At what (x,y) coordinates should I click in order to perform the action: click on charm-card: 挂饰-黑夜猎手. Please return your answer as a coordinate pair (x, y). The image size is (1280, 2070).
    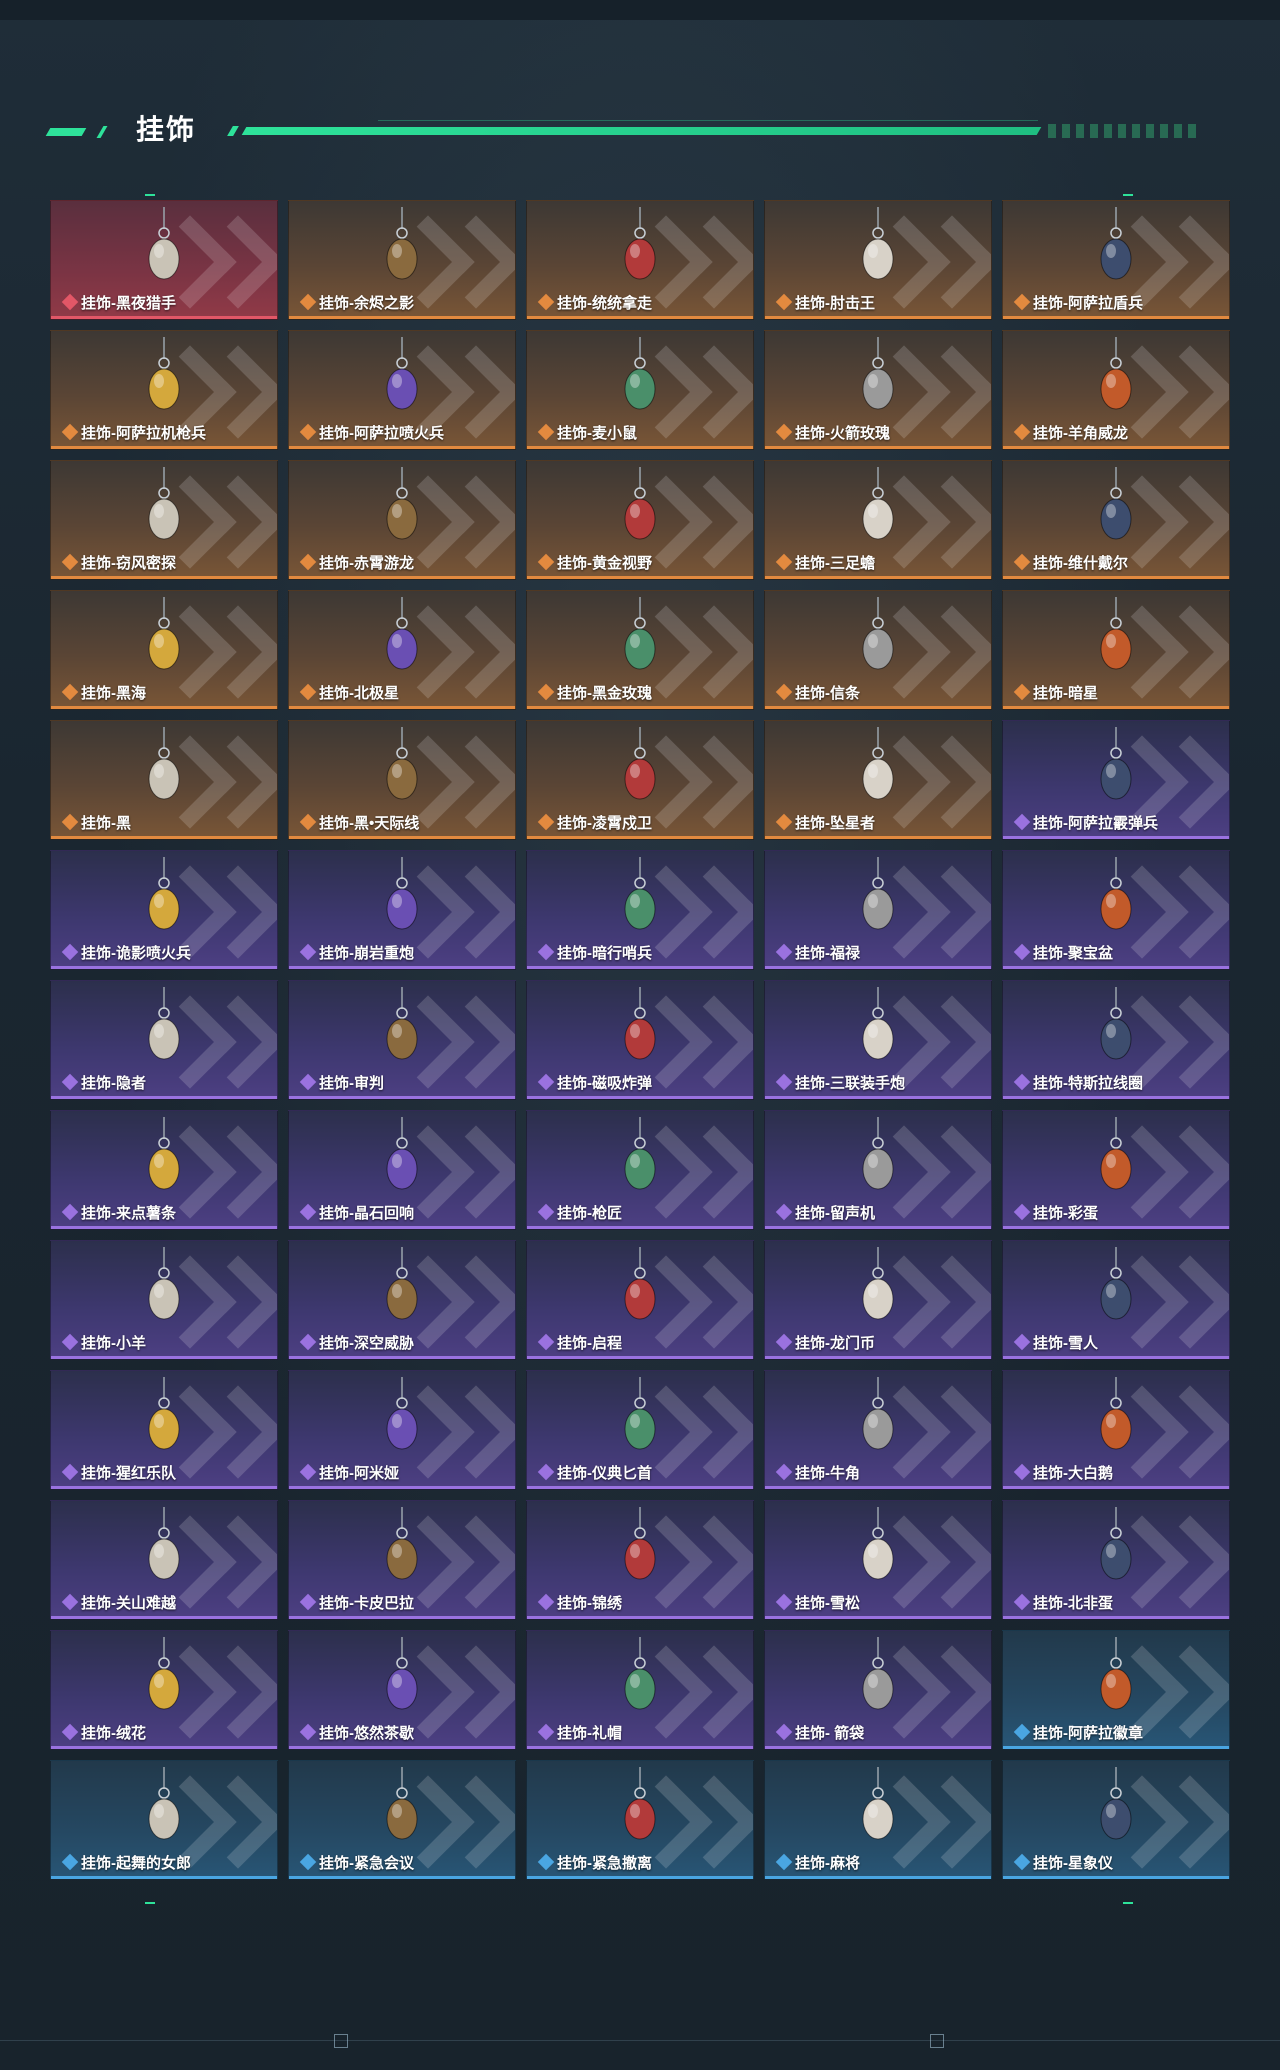
    Looking at the image, I should click on (164, 260).